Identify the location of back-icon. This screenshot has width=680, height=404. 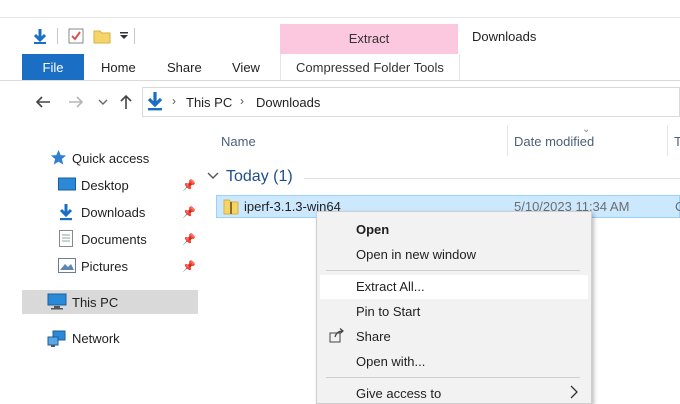
(43, 102).